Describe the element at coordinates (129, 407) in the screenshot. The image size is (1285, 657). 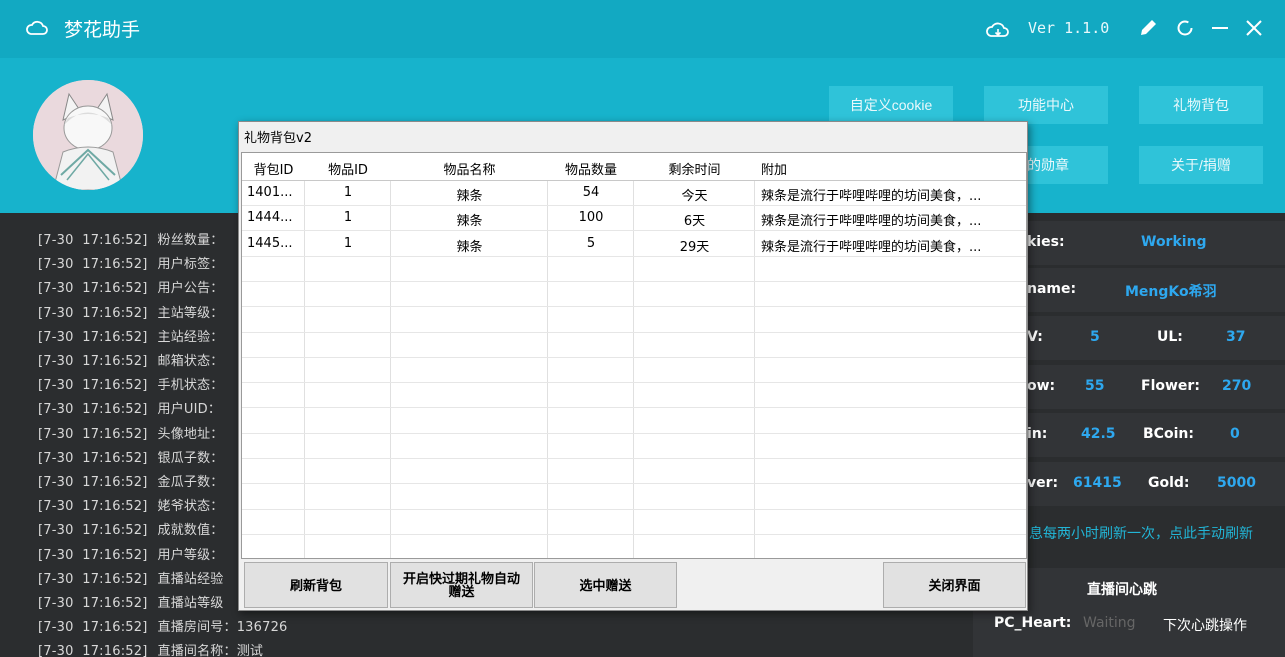
I see `log-line: [7-30 17:16:52] 用户UID：` at that location.